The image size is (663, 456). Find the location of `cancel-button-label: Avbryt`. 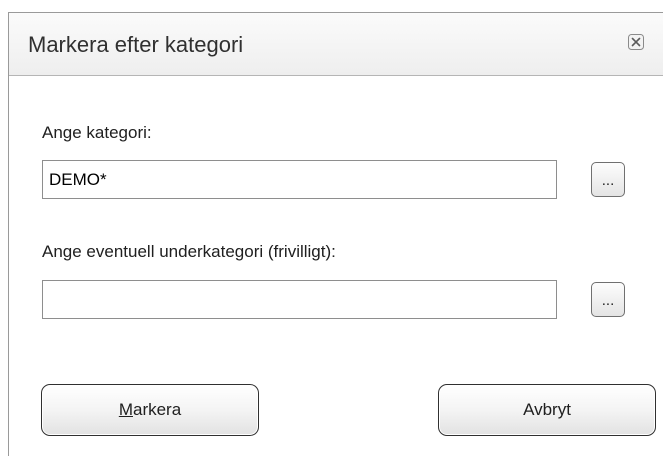

cancel-button-label: Avbryt is located at coordinates (547, 409).